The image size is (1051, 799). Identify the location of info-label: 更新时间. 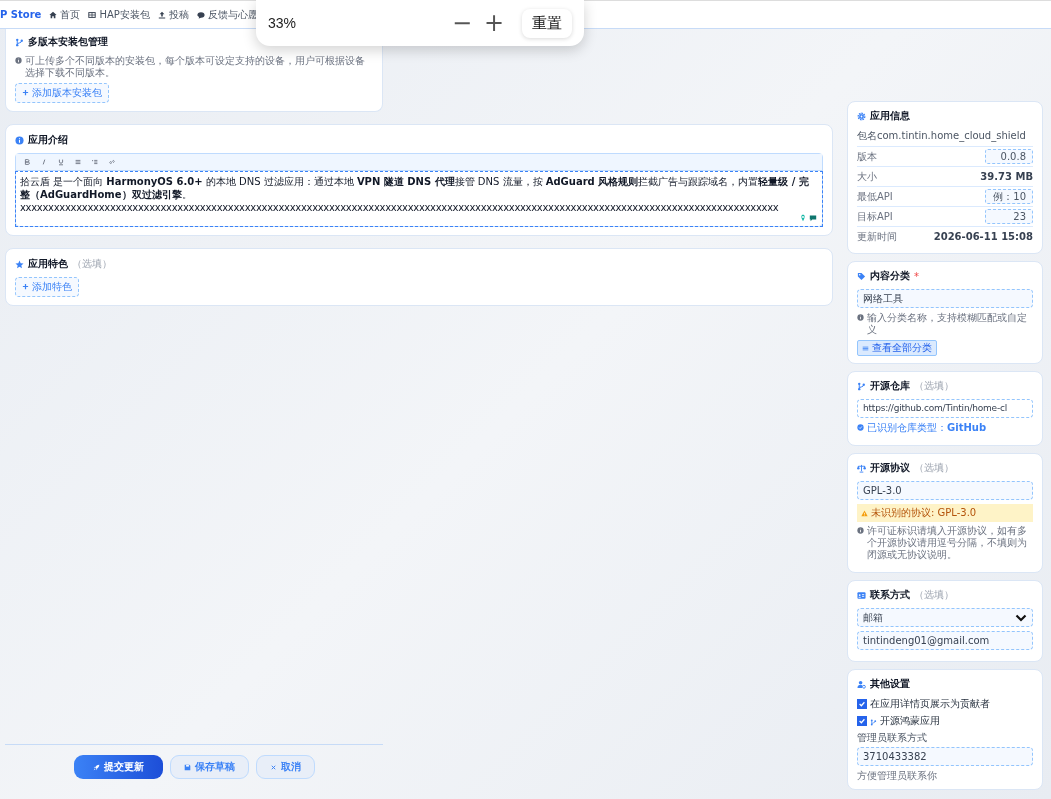
(877, 236).